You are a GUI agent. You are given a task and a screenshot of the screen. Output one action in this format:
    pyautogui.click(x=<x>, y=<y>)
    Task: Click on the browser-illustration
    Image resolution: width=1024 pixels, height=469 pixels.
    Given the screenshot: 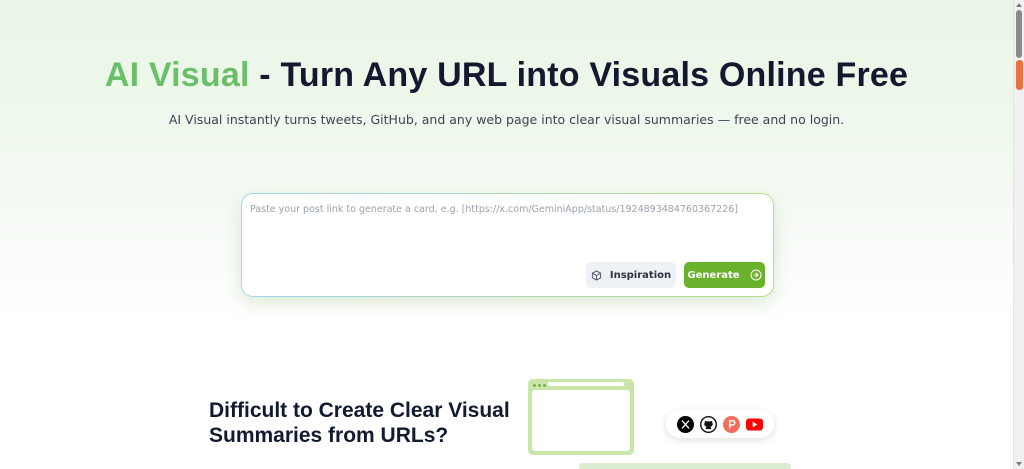 What is the action you would take?
    pyautogui.click(x=581, y=417)
    